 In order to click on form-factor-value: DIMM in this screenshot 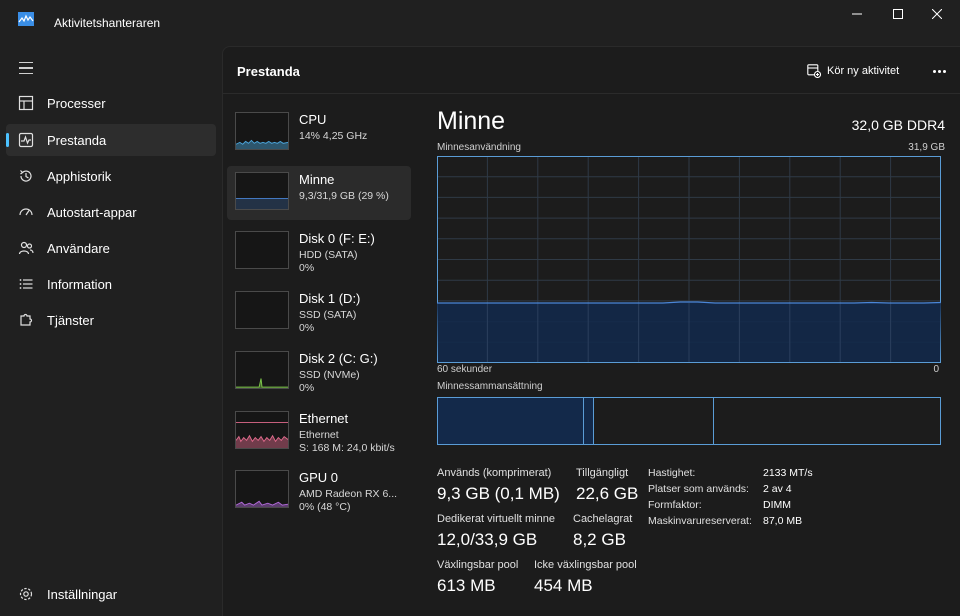, I will do `click(777, 505)`.